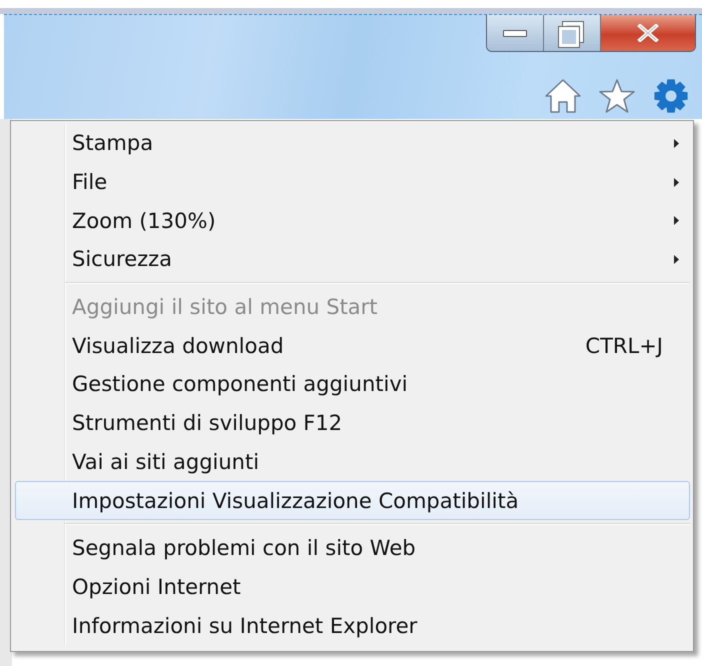  I want to click on menu-item: Visualizza download CTRL+J, so click(352, 346).